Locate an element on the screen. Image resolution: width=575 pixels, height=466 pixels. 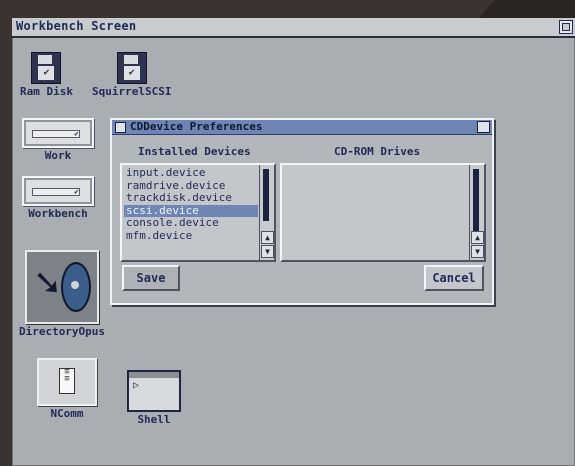
icon-shell: ▷ Shell is located at coordinates (154, 398).